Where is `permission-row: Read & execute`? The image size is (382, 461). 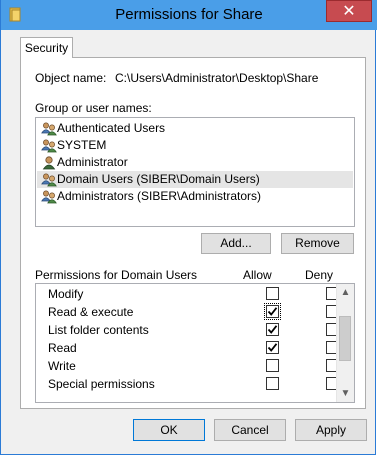 permission-row: Read & execute is located at coordinates (187, 312).